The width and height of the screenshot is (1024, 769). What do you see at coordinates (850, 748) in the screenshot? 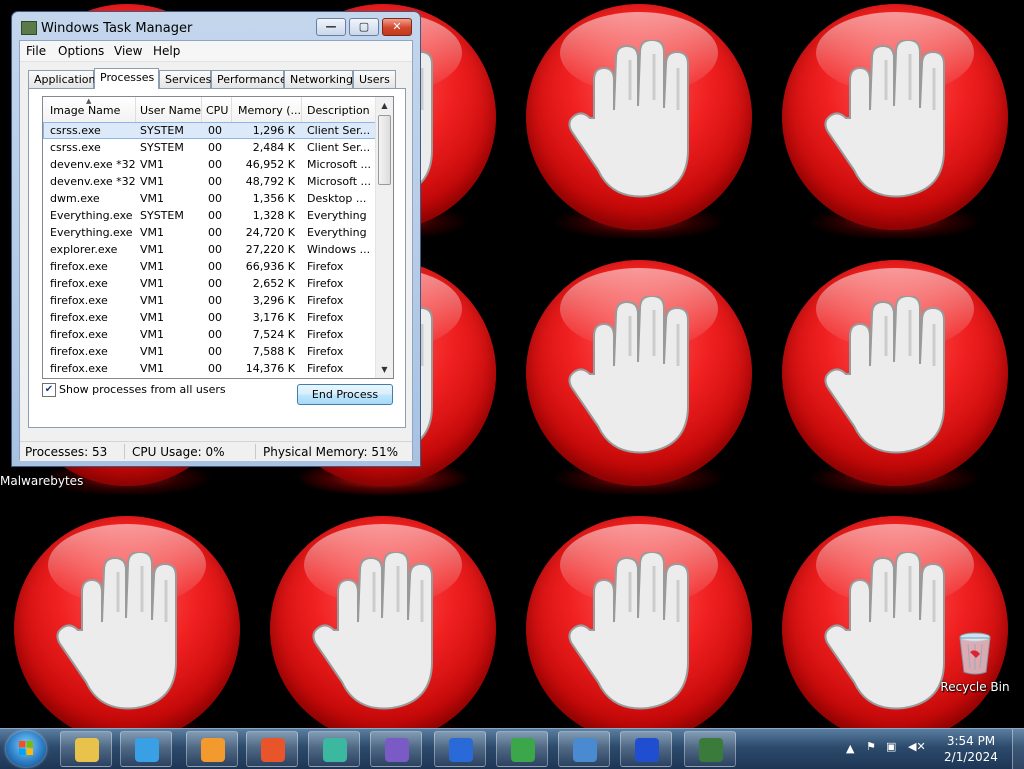
I see `show-hidden-icons-icon: ▲` at bounding box center [850, 748].